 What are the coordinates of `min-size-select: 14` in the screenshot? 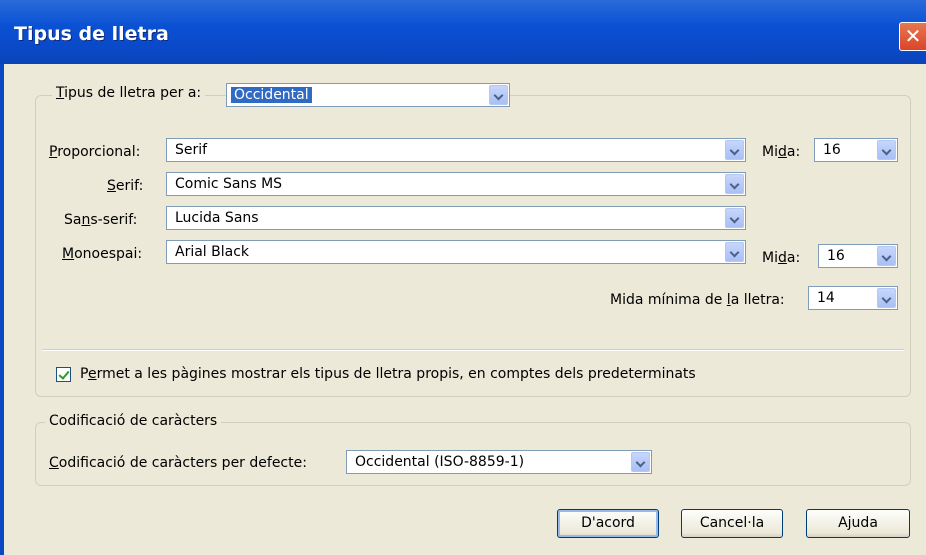 It's located at (853, 298).